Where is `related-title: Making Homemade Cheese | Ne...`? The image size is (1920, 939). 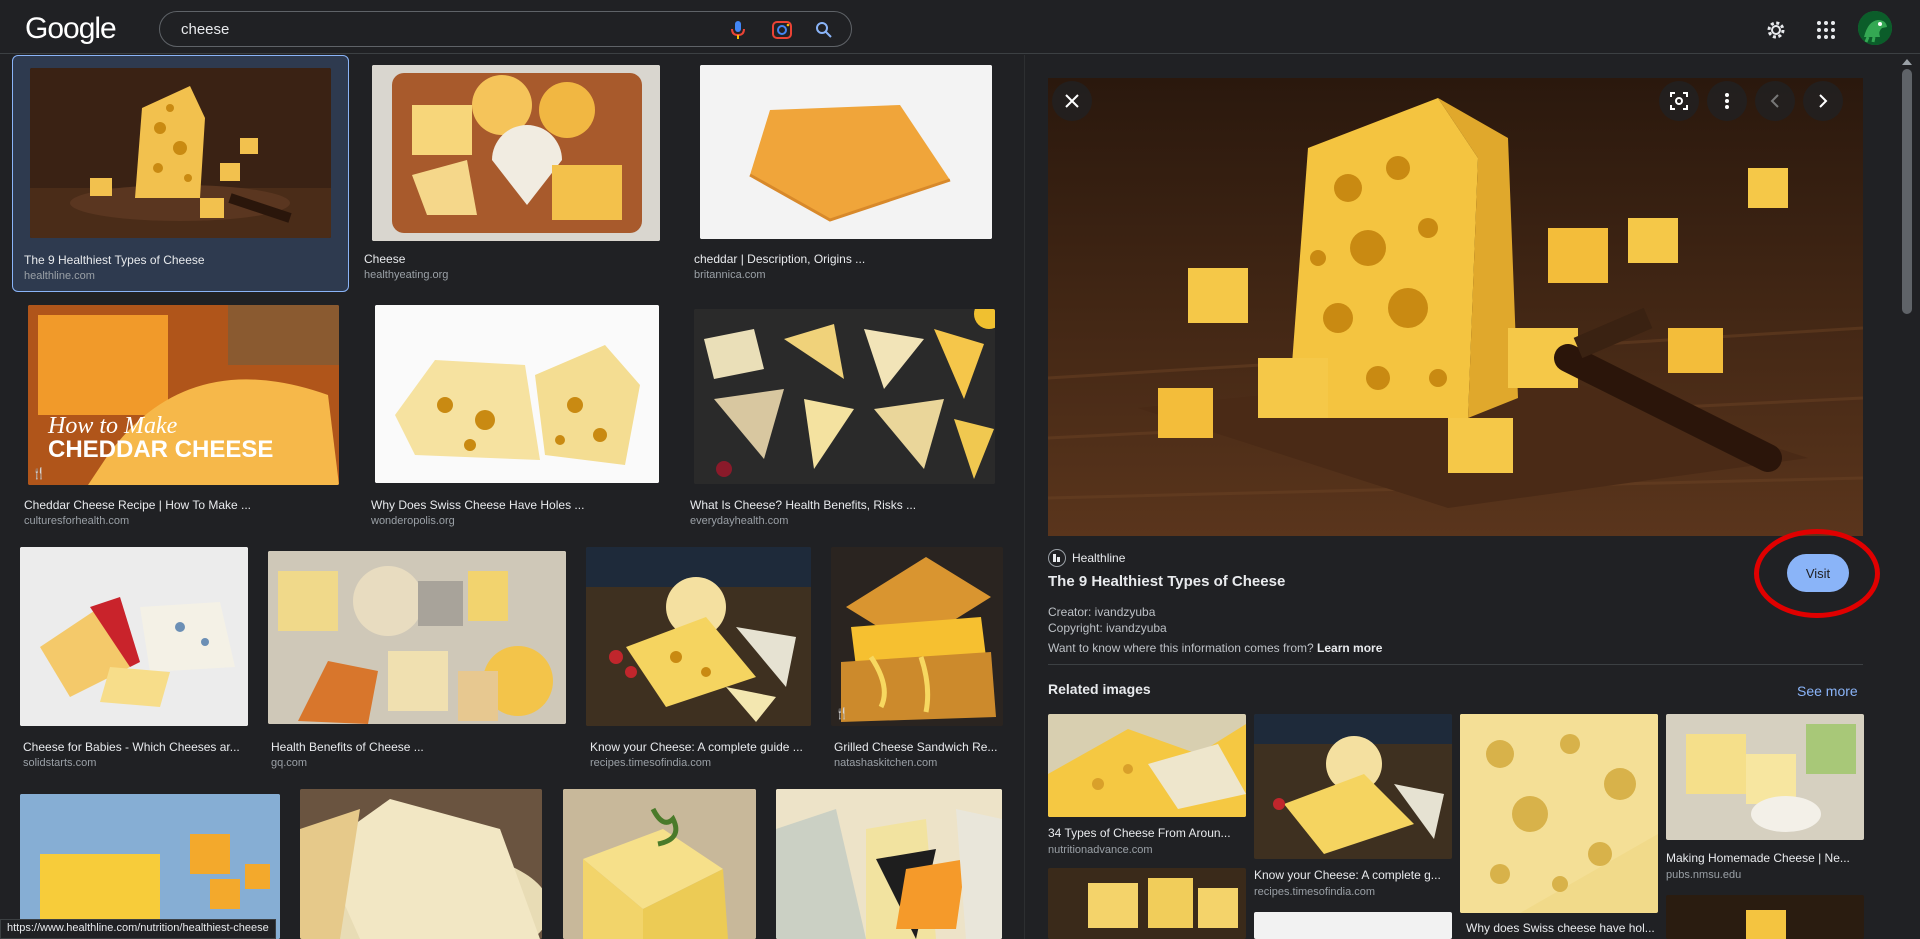
related-title: Making Homemade Cheese | Ne... is located at coordinates (1763, 858).